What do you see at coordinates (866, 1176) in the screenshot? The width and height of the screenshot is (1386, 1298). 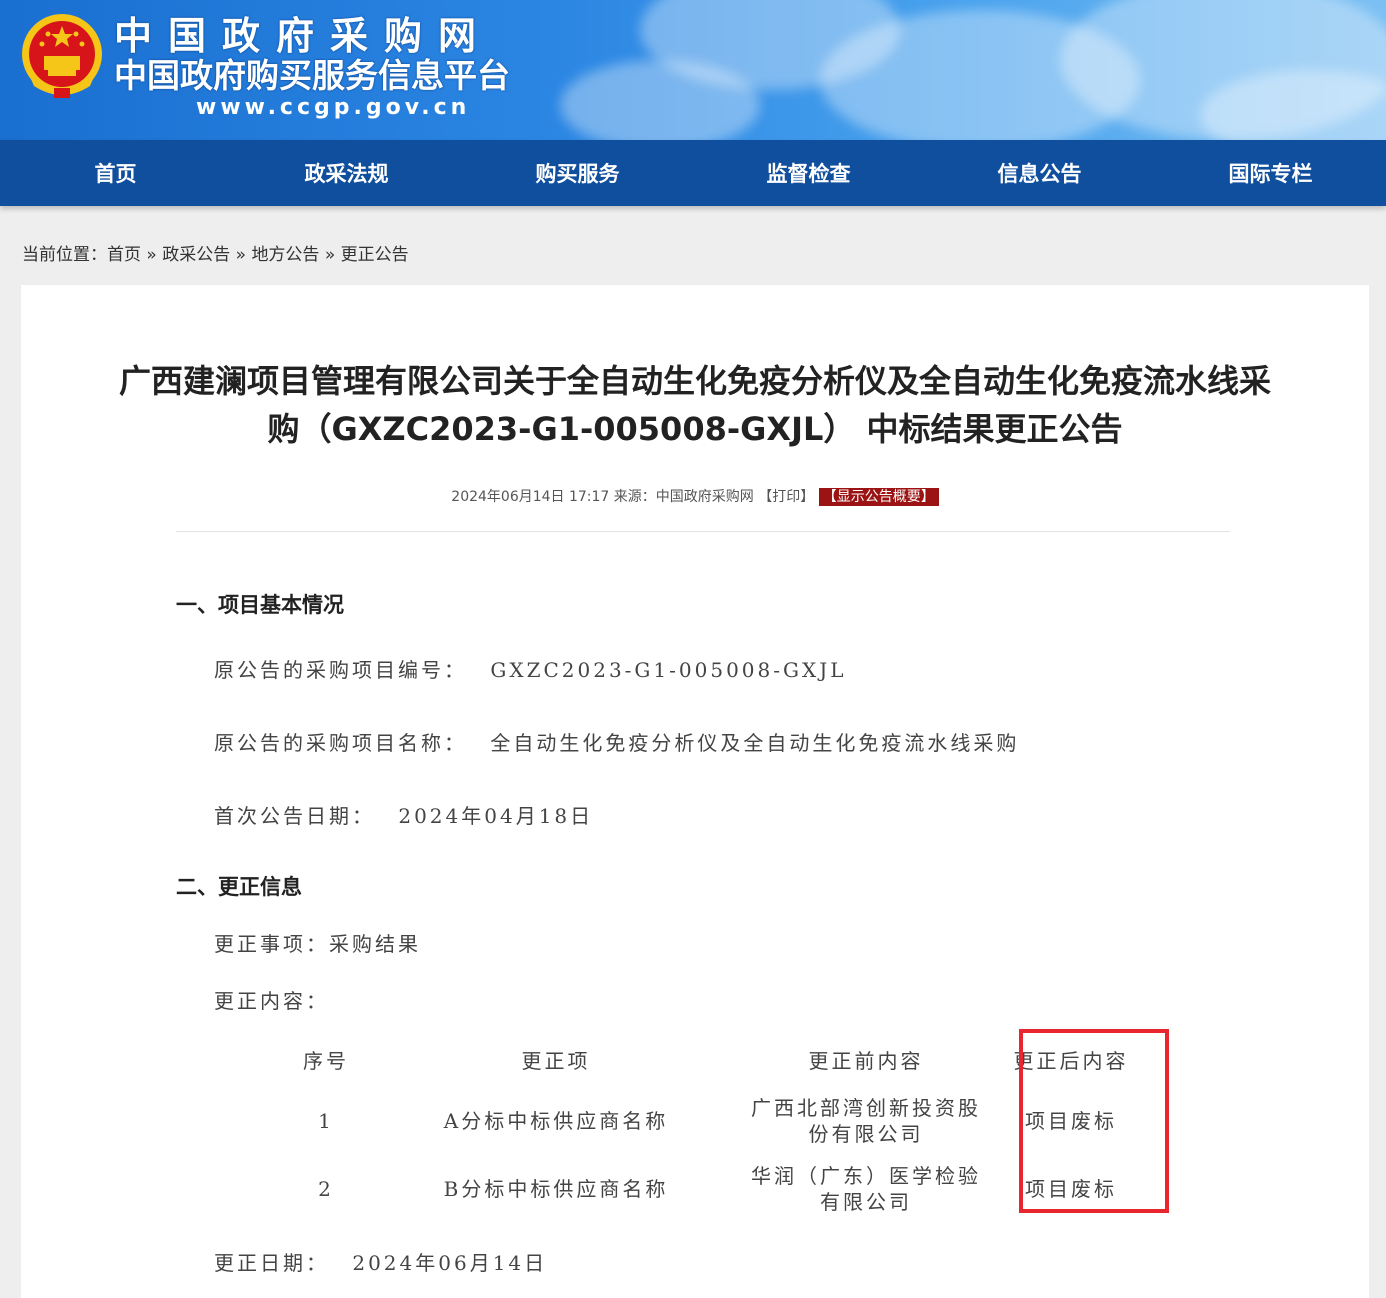 I see `row-before-line1: 华润（广东）医学检验` at bounding box center [866, 1176].